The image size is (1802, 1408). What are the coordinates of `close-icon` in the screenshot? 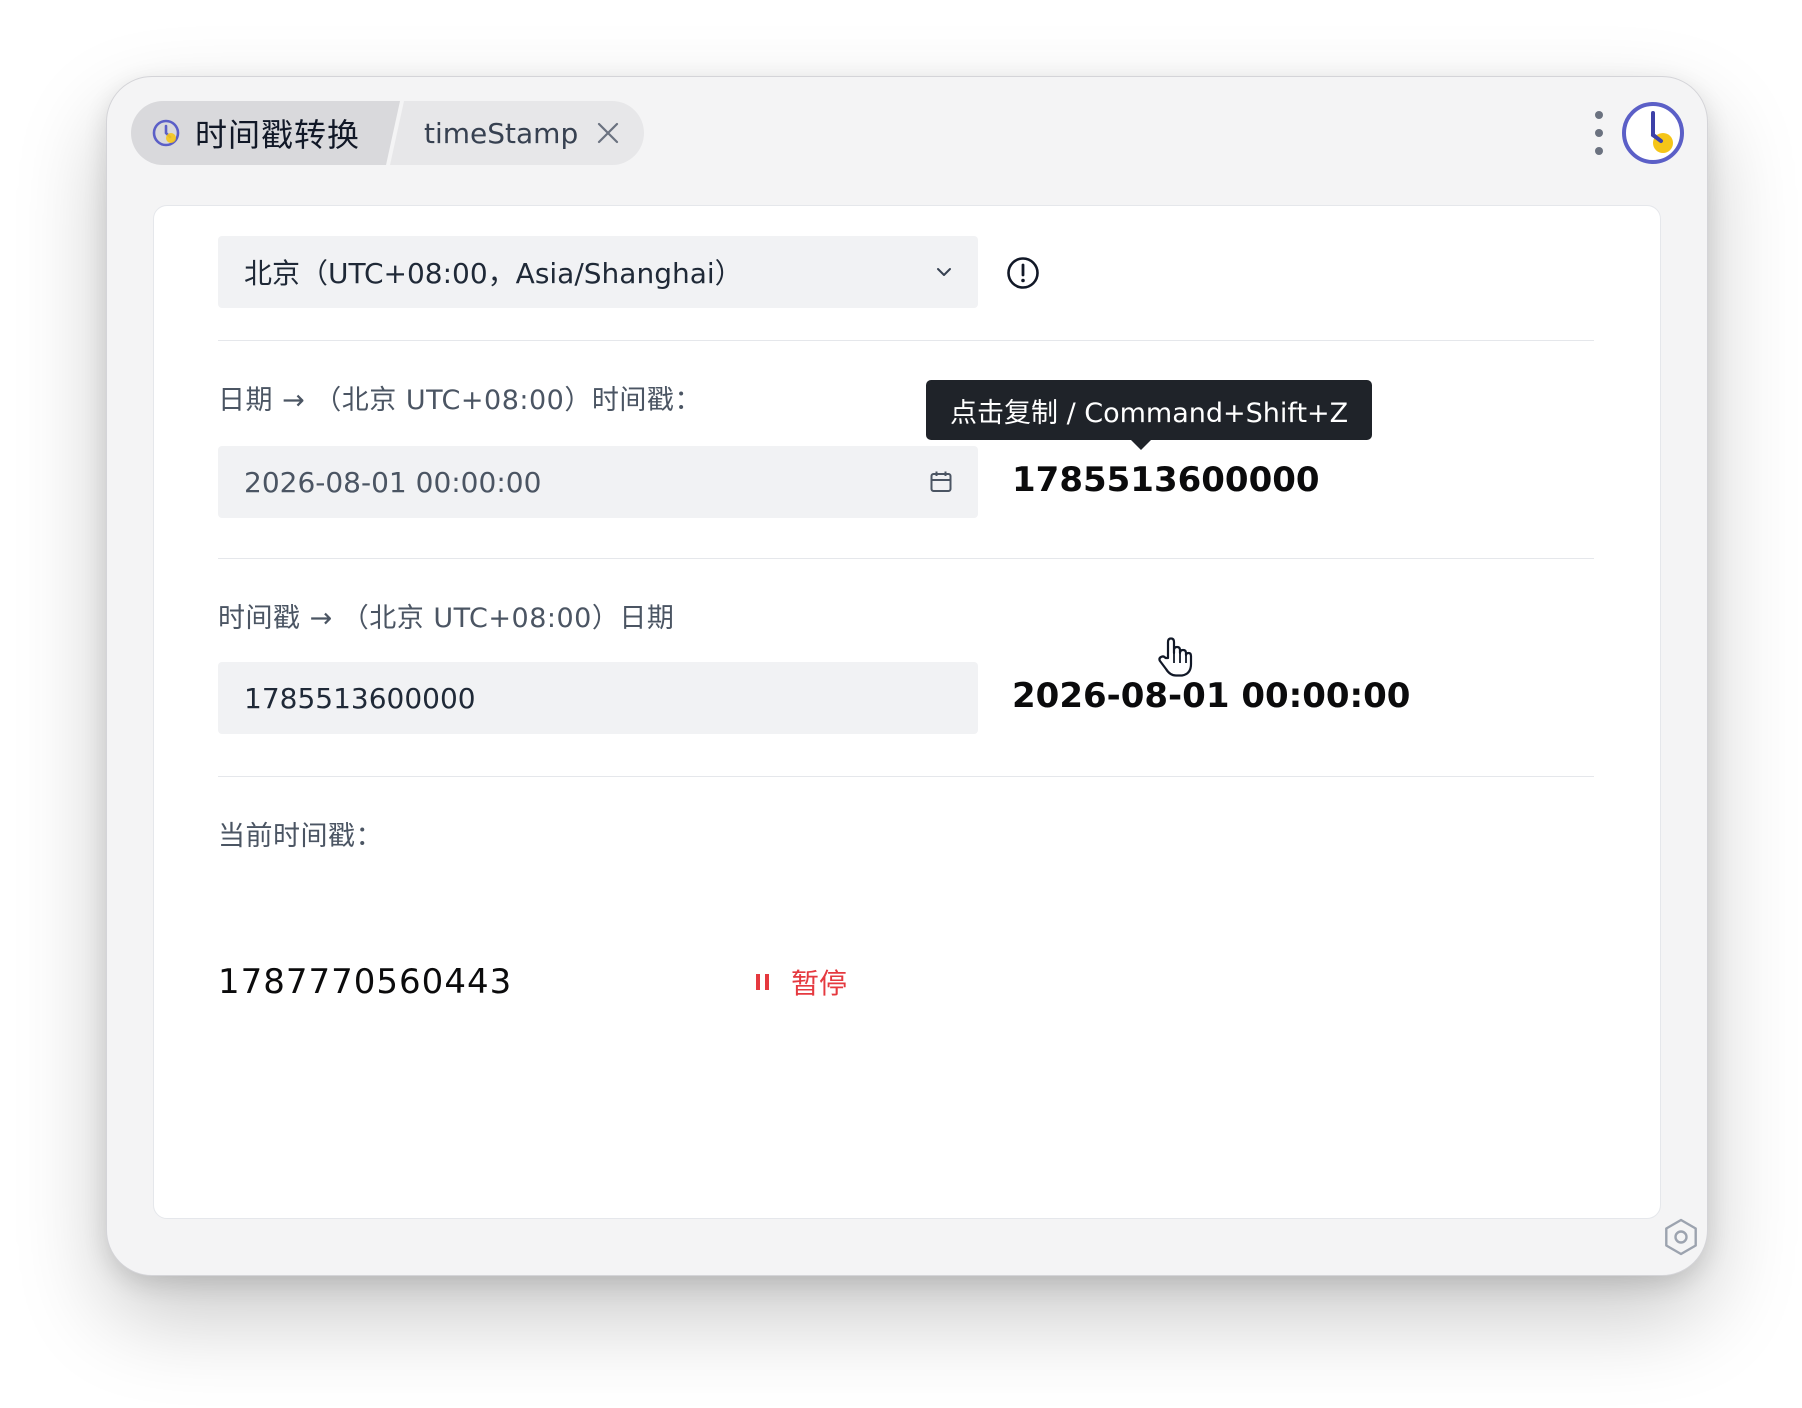 It's located at (608, 133).